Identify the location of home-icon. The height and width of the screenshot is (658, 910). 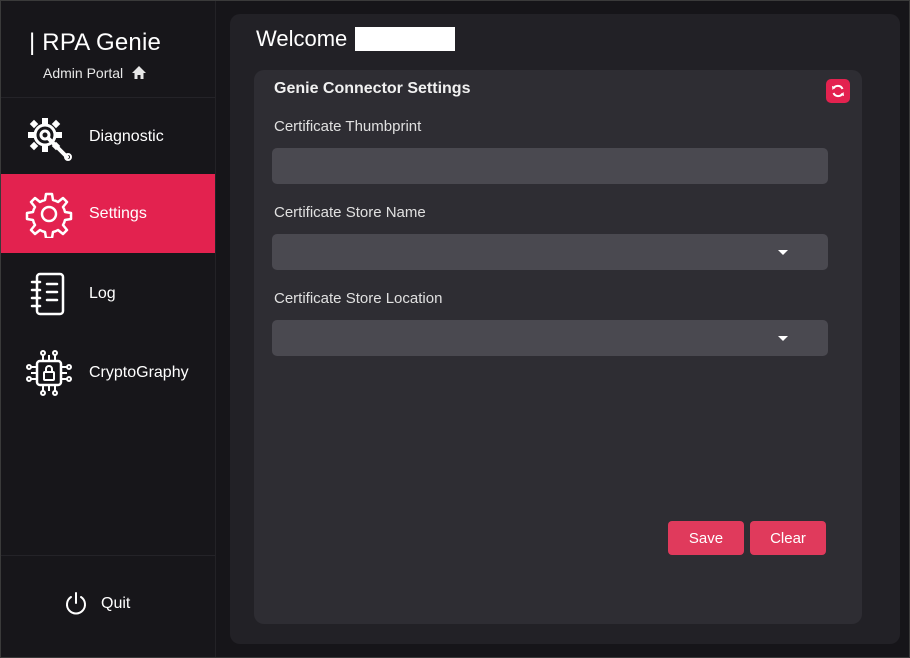
(139, 73).